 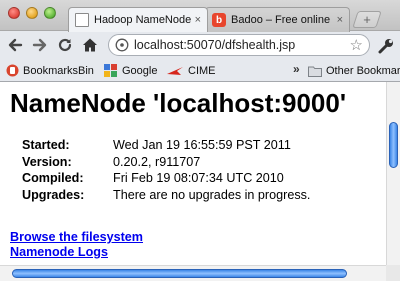 I want to click on forward-arrow-icon, so click(x=39, y=45).